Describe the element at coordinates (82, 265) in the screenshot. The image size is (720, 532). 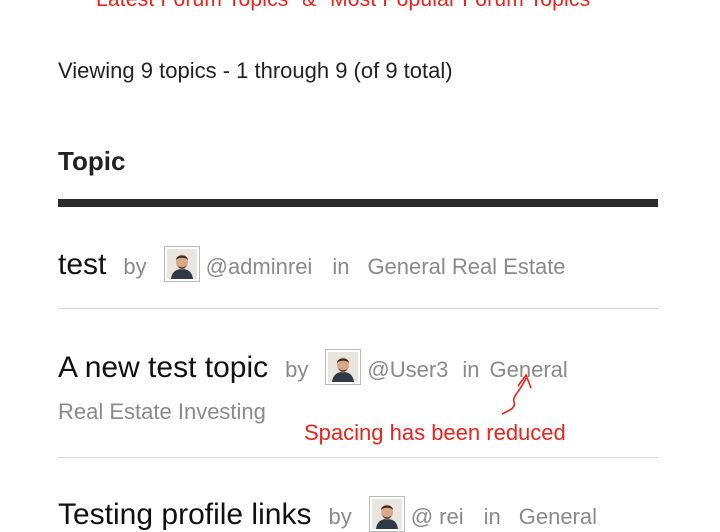
I see `topic-title-link: test` at that location.